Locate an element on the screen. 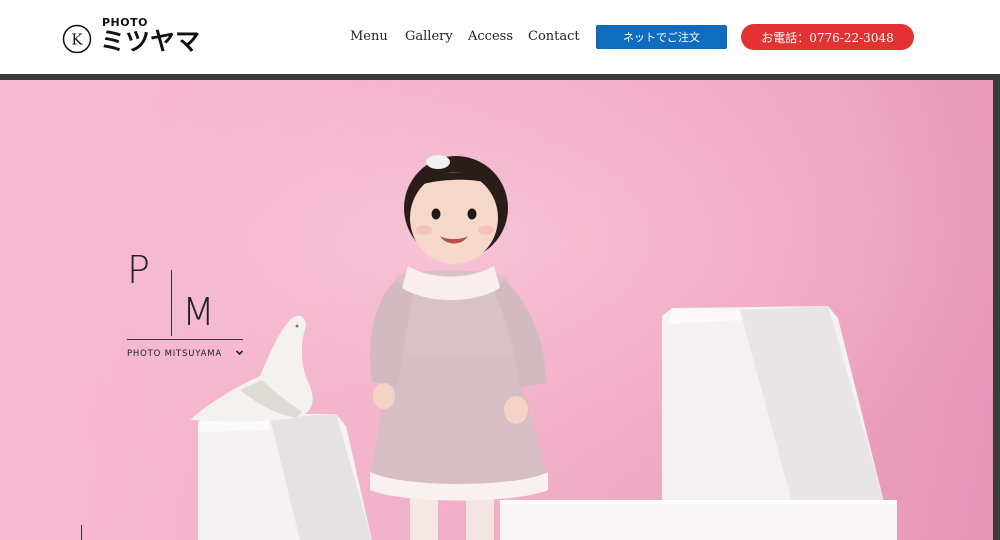 The image size is (1000, 540). nav-link-contact: Contact is located at coordinates (554, 36).